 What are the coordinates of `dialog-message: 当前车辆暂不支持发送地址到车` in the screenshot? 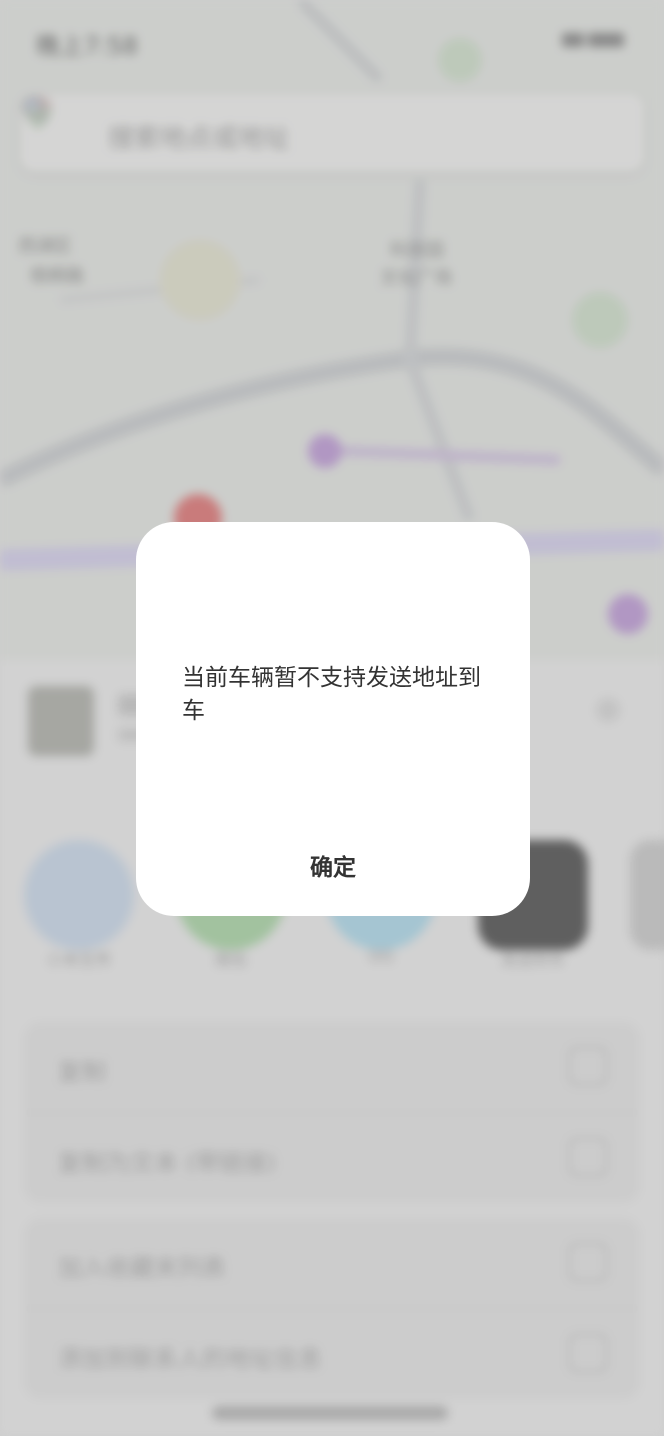 It's located at (331, 694).